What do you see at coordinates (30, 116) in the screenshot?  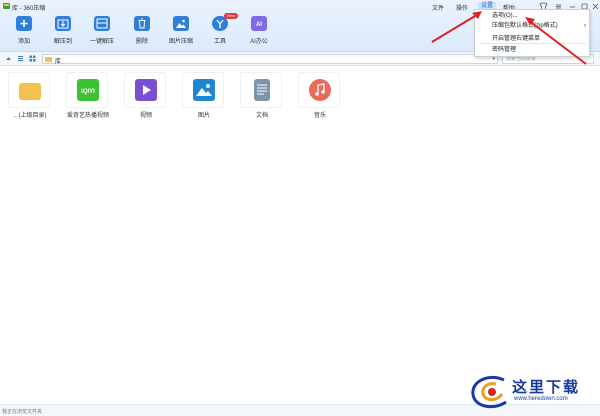 I see `file-name: .. (上级目录)` at bounding box center [30, 116].